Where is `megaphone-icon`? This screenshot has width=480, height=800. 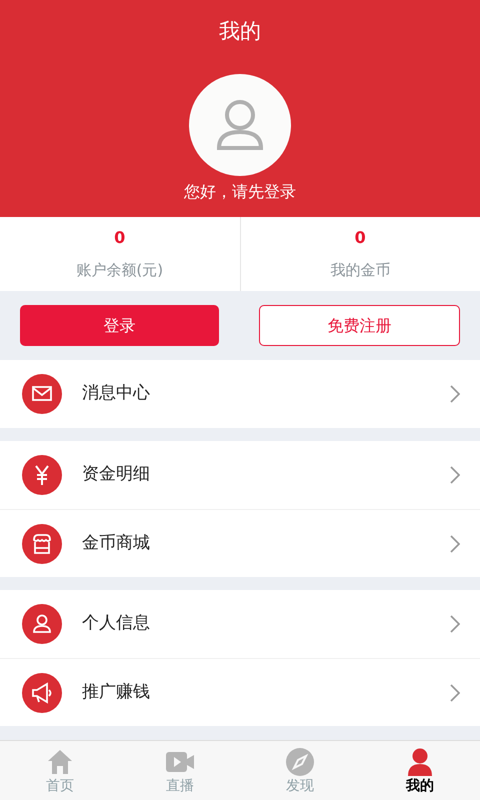 megaphone-icon is located at coordinates (42, 692).